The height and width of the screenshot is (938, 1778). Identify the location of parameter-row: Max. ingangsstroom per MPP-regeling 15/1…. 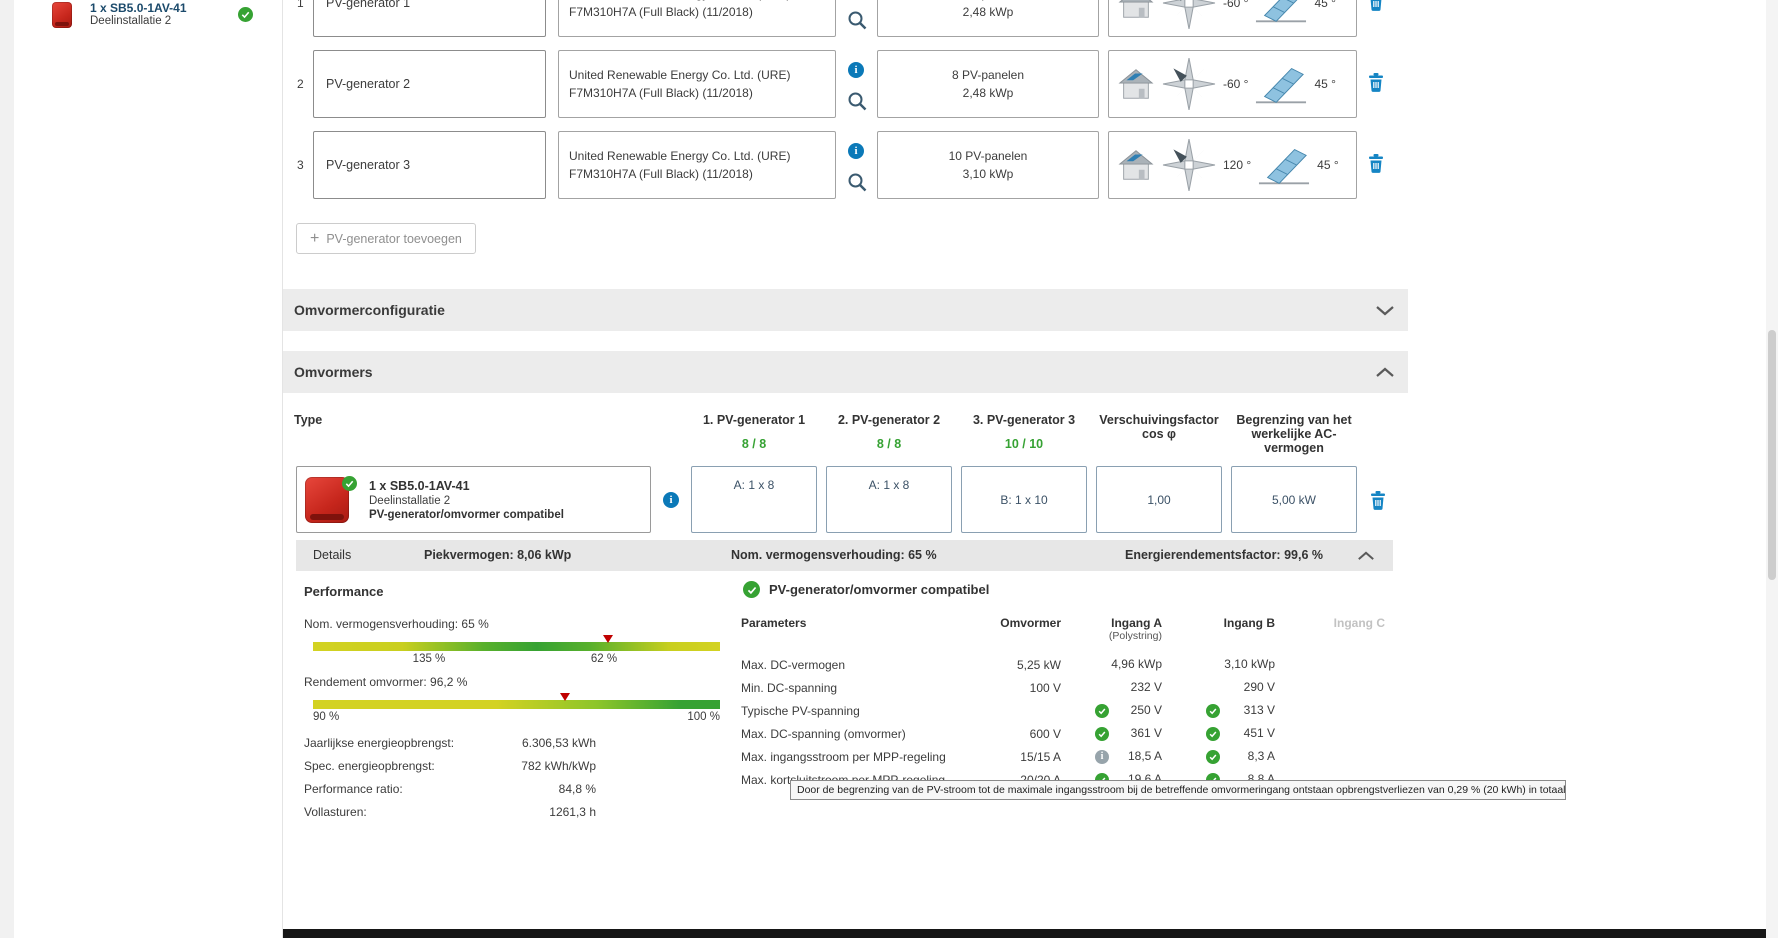
(1008, 756).